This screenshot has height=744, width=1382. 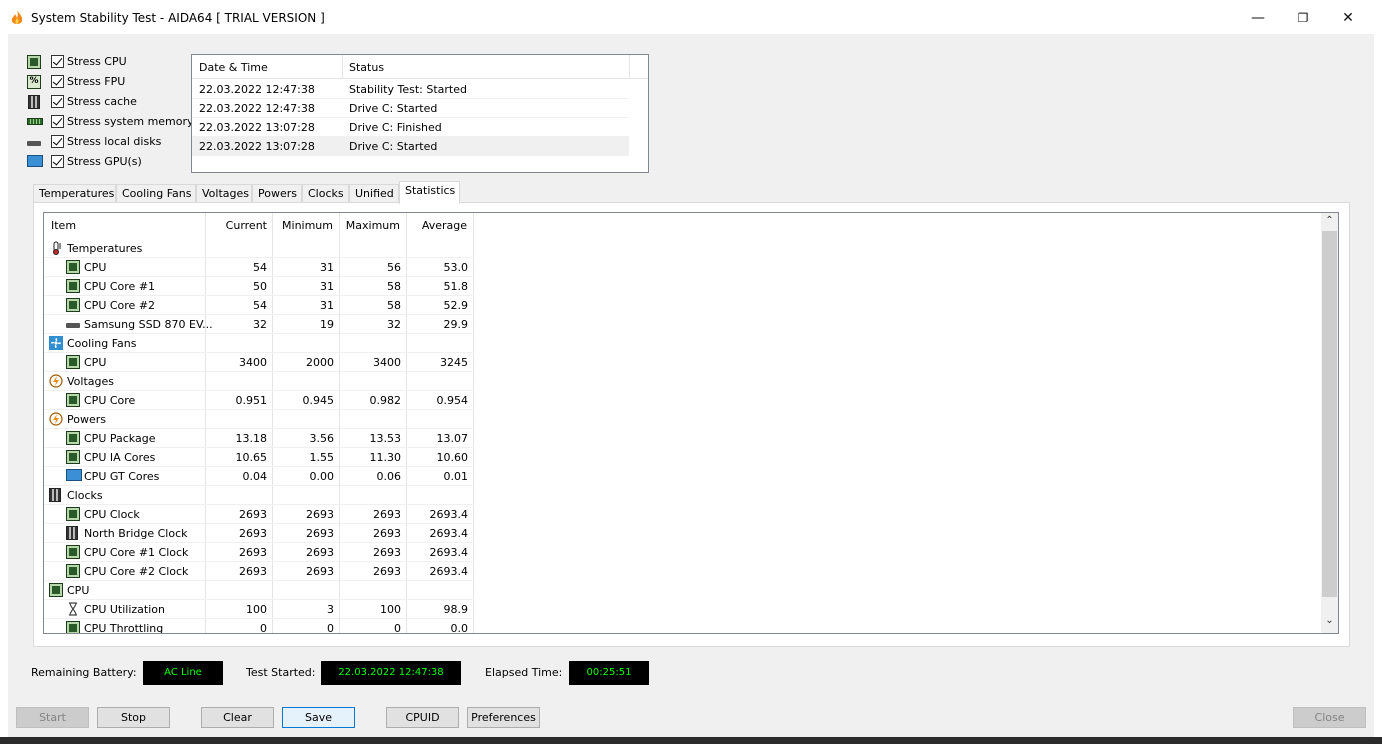 What do you see at coordinates (34, 82) in the screenshot?
I see `fpu-icon: %` at bounding box center [34, 82].